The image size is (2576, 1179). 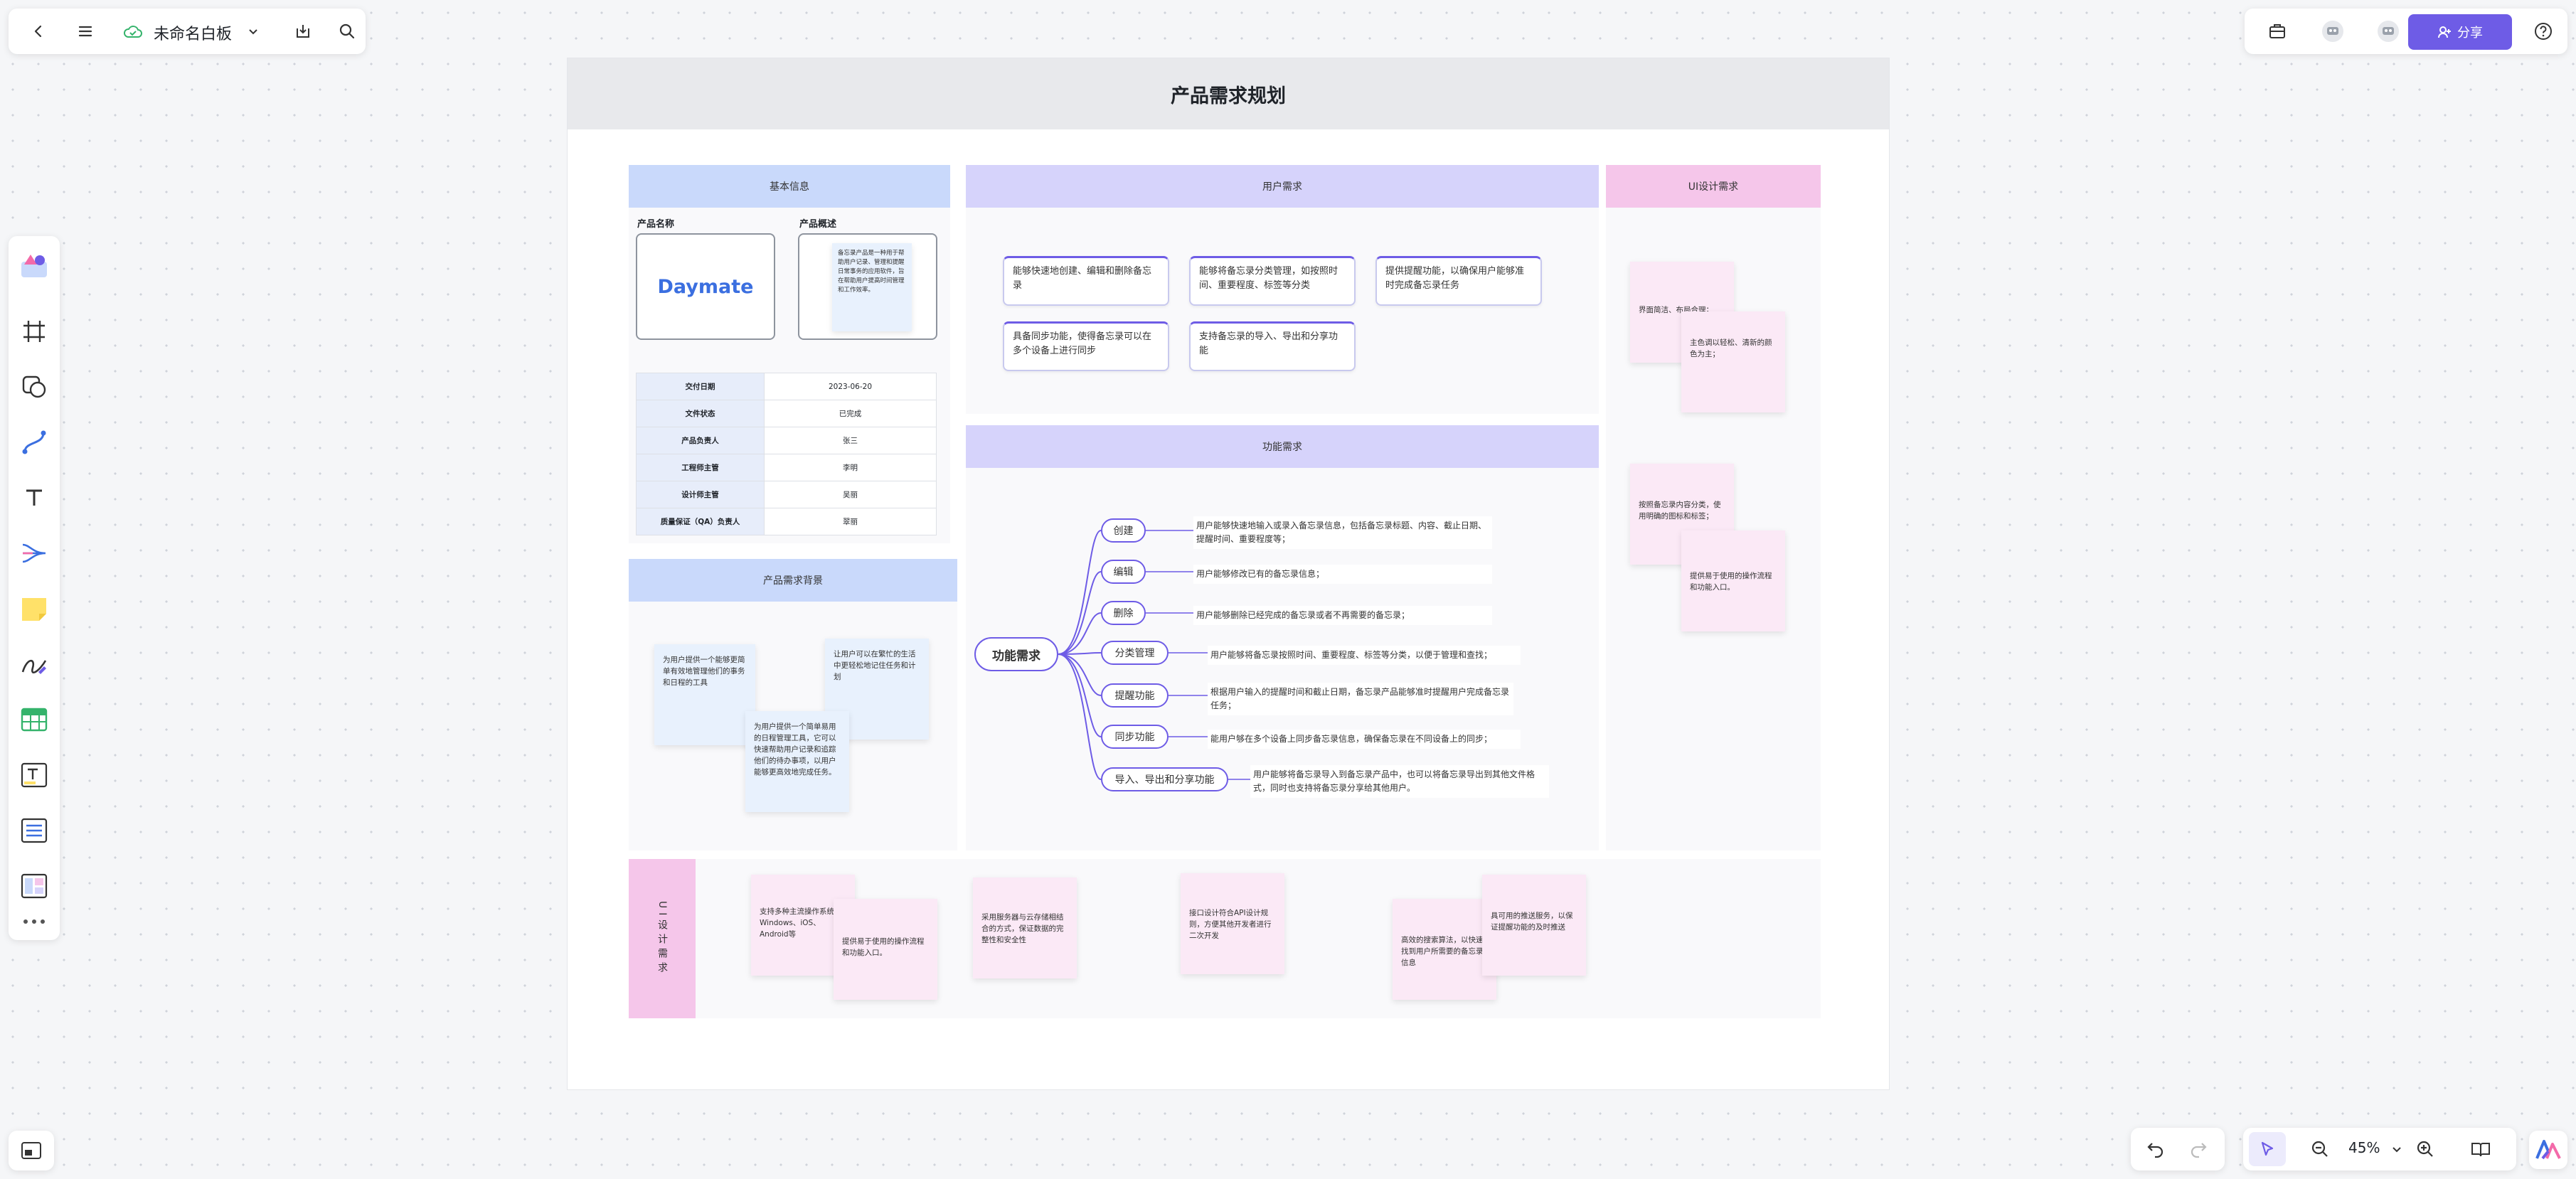 I want to click on zoom-out-icon, so click(x=2320, y=1149).